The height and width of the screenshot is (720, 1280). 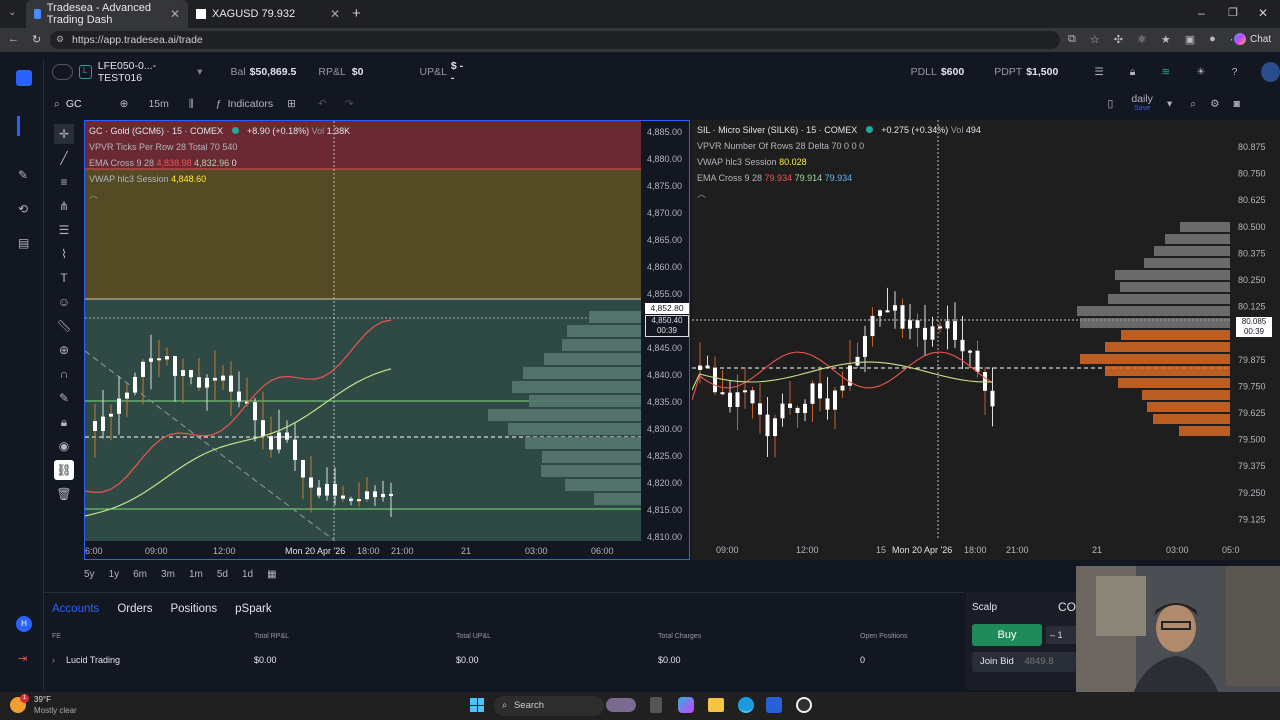 What do you see at coordinates (1098, 72) in the screenshot?
I see `sliders-icon: ☰` at bounding box center [1098, 72].